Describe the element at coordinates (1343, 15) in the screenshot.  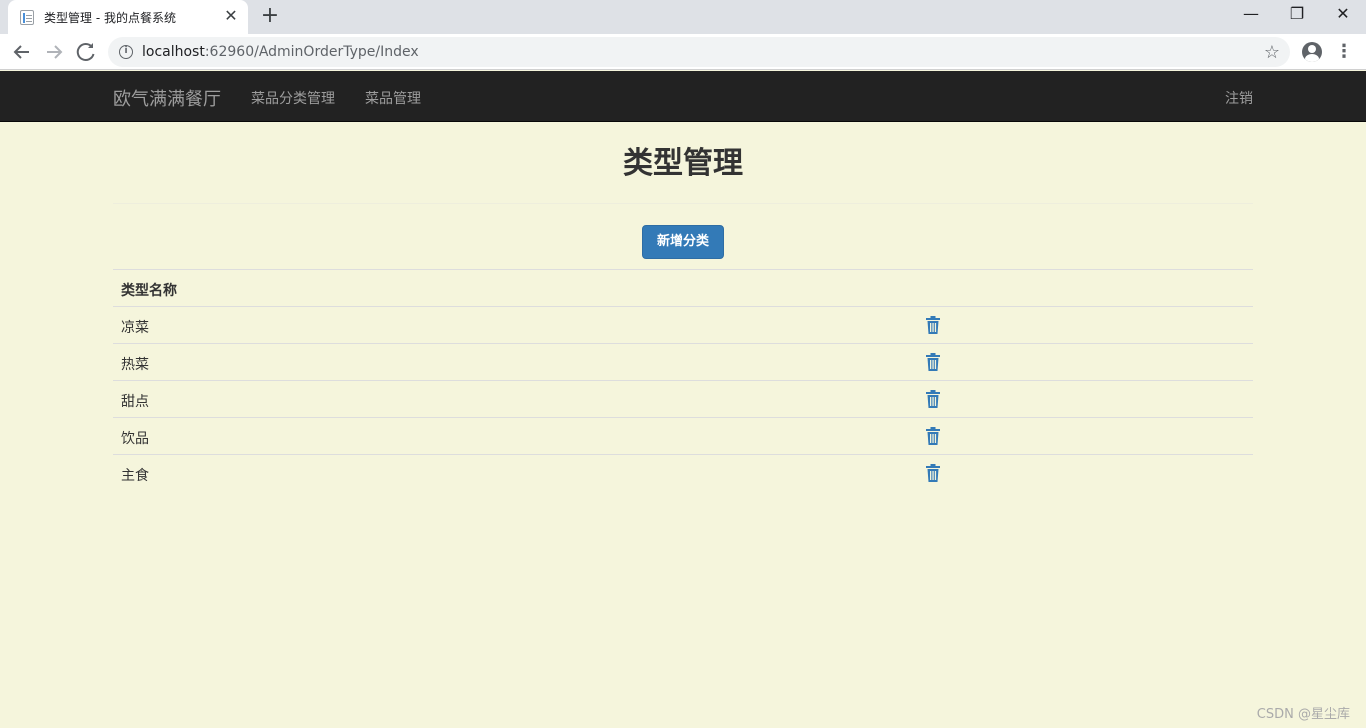
I see `close-window-button: ✕` at that location.